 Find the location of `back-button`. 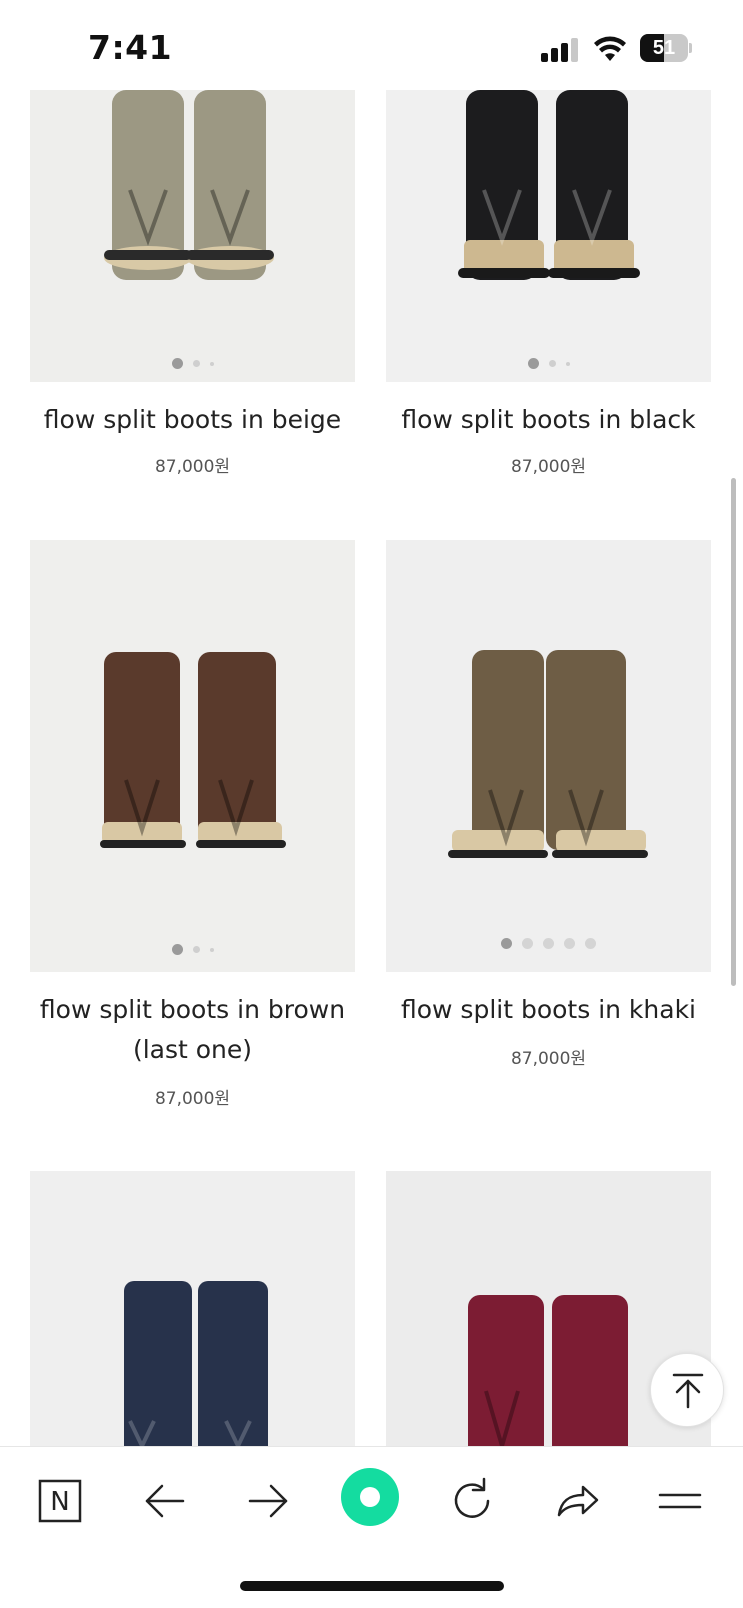

back-button is located at coordinates (165, 1501).